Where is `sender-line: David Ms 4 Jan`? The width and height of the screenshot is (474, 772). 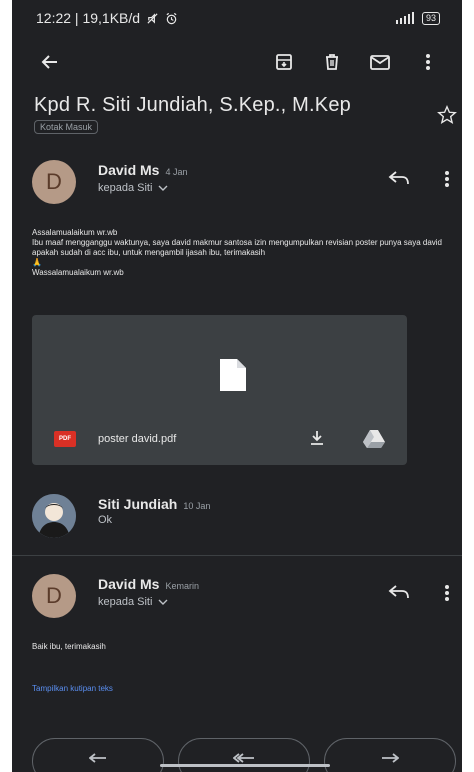 sender-line: David Ms 4 Jan is located at coordinates (143, 170).